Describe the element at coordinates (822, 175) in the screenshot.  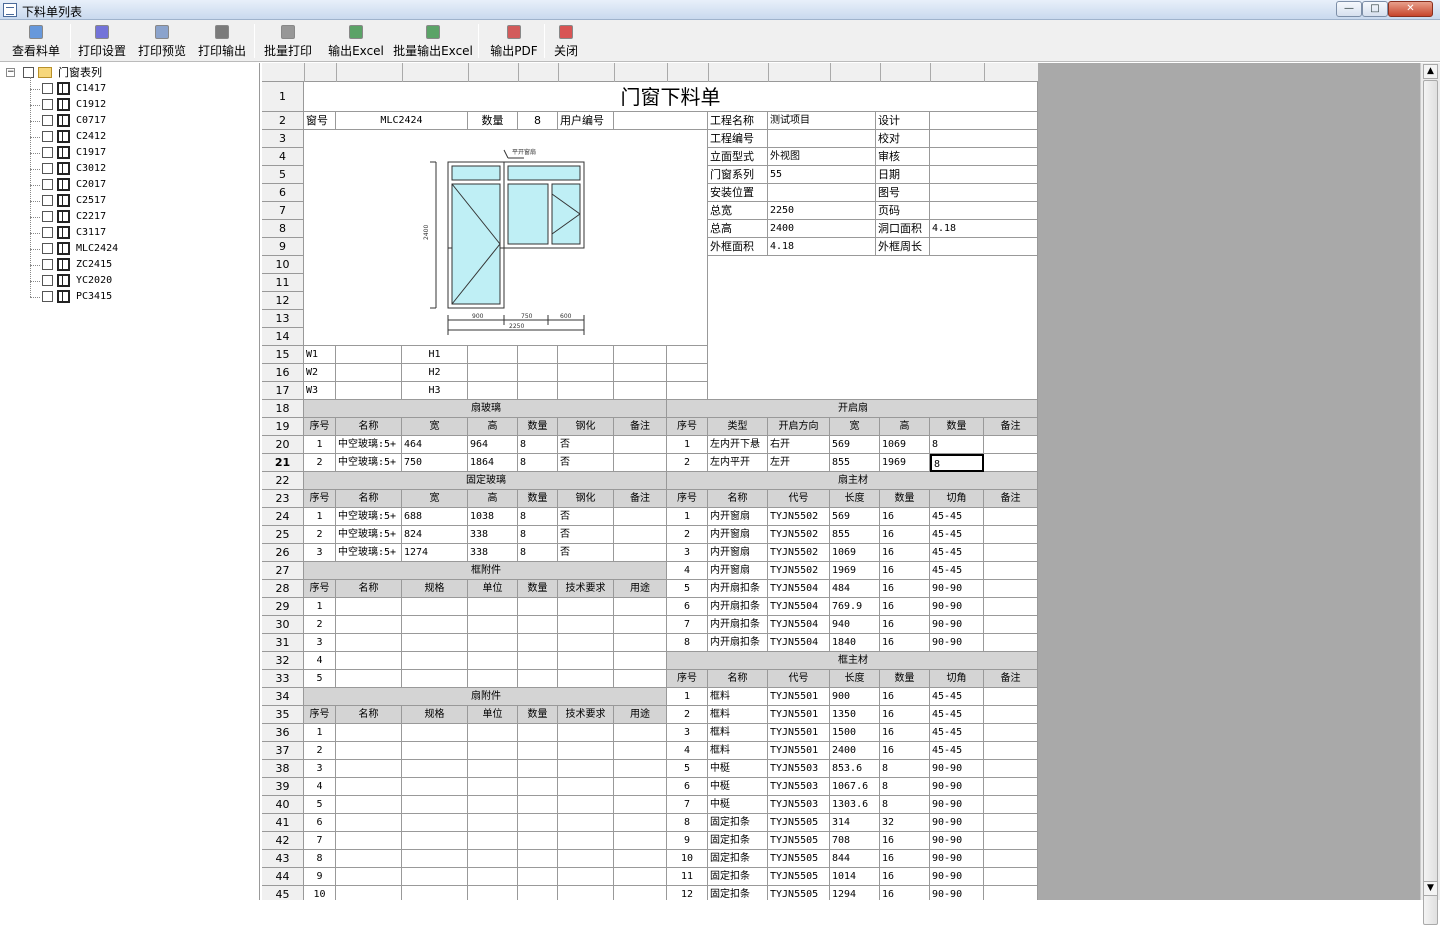
I see `info-value: 55` at that location.